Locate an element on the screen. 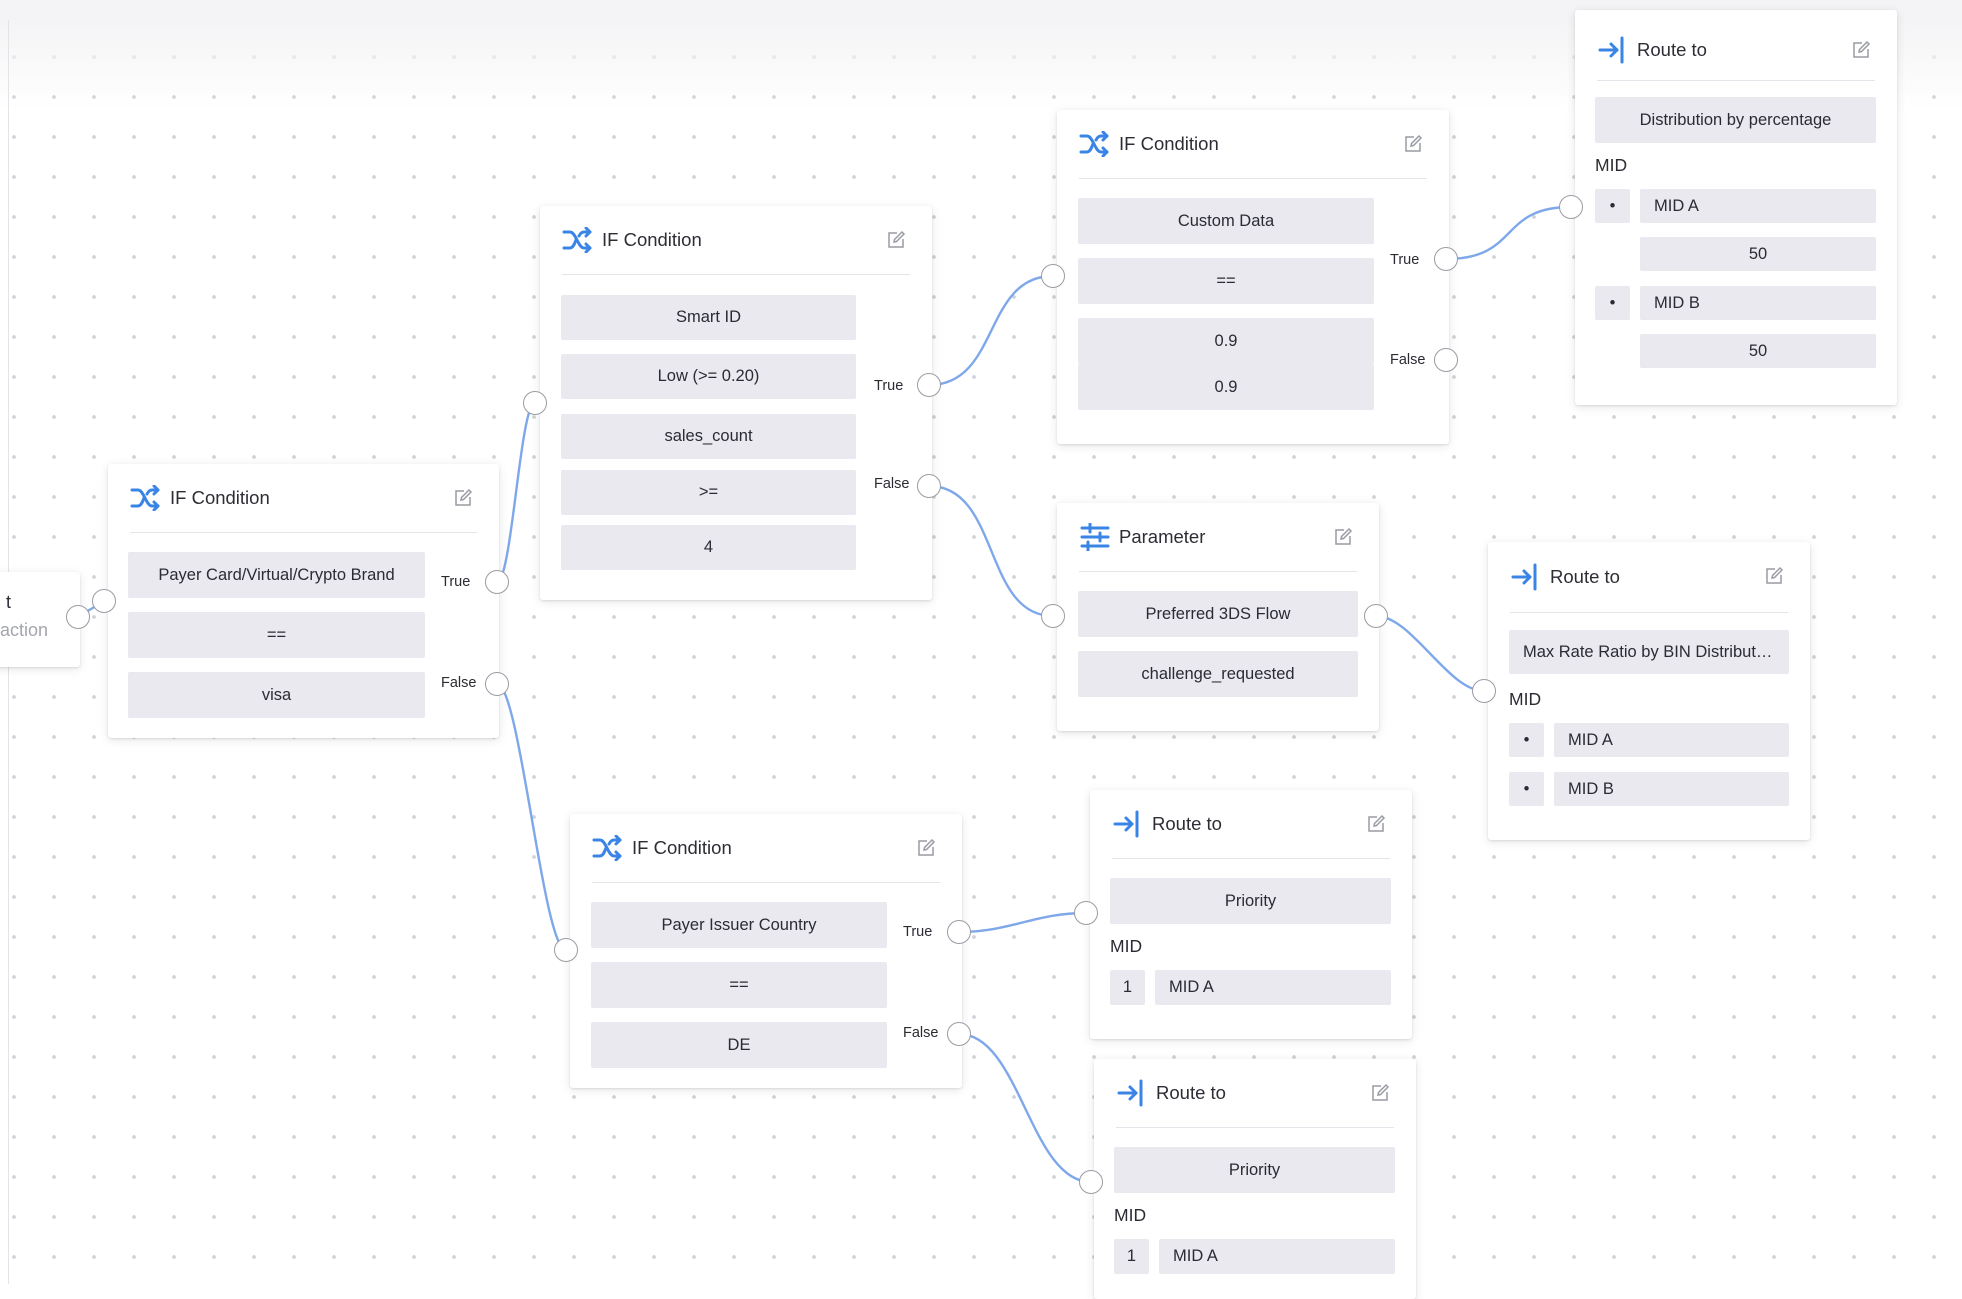 This screenshot has height=1299, width=1962. route-to-node-priority-false: Route to Priority MID 1 MID A is located at coordinates (1255, 1179).